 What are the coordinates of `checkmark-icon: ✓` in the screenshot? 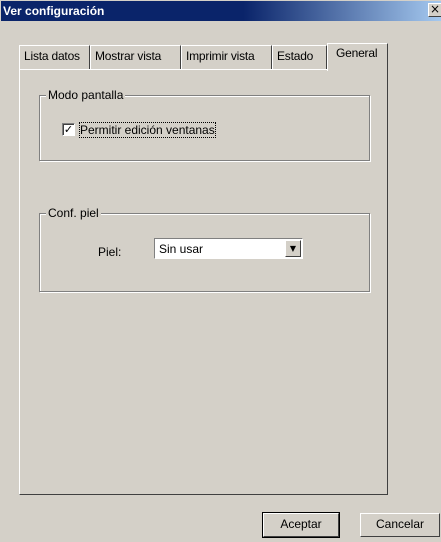 It's located at (68, 129).